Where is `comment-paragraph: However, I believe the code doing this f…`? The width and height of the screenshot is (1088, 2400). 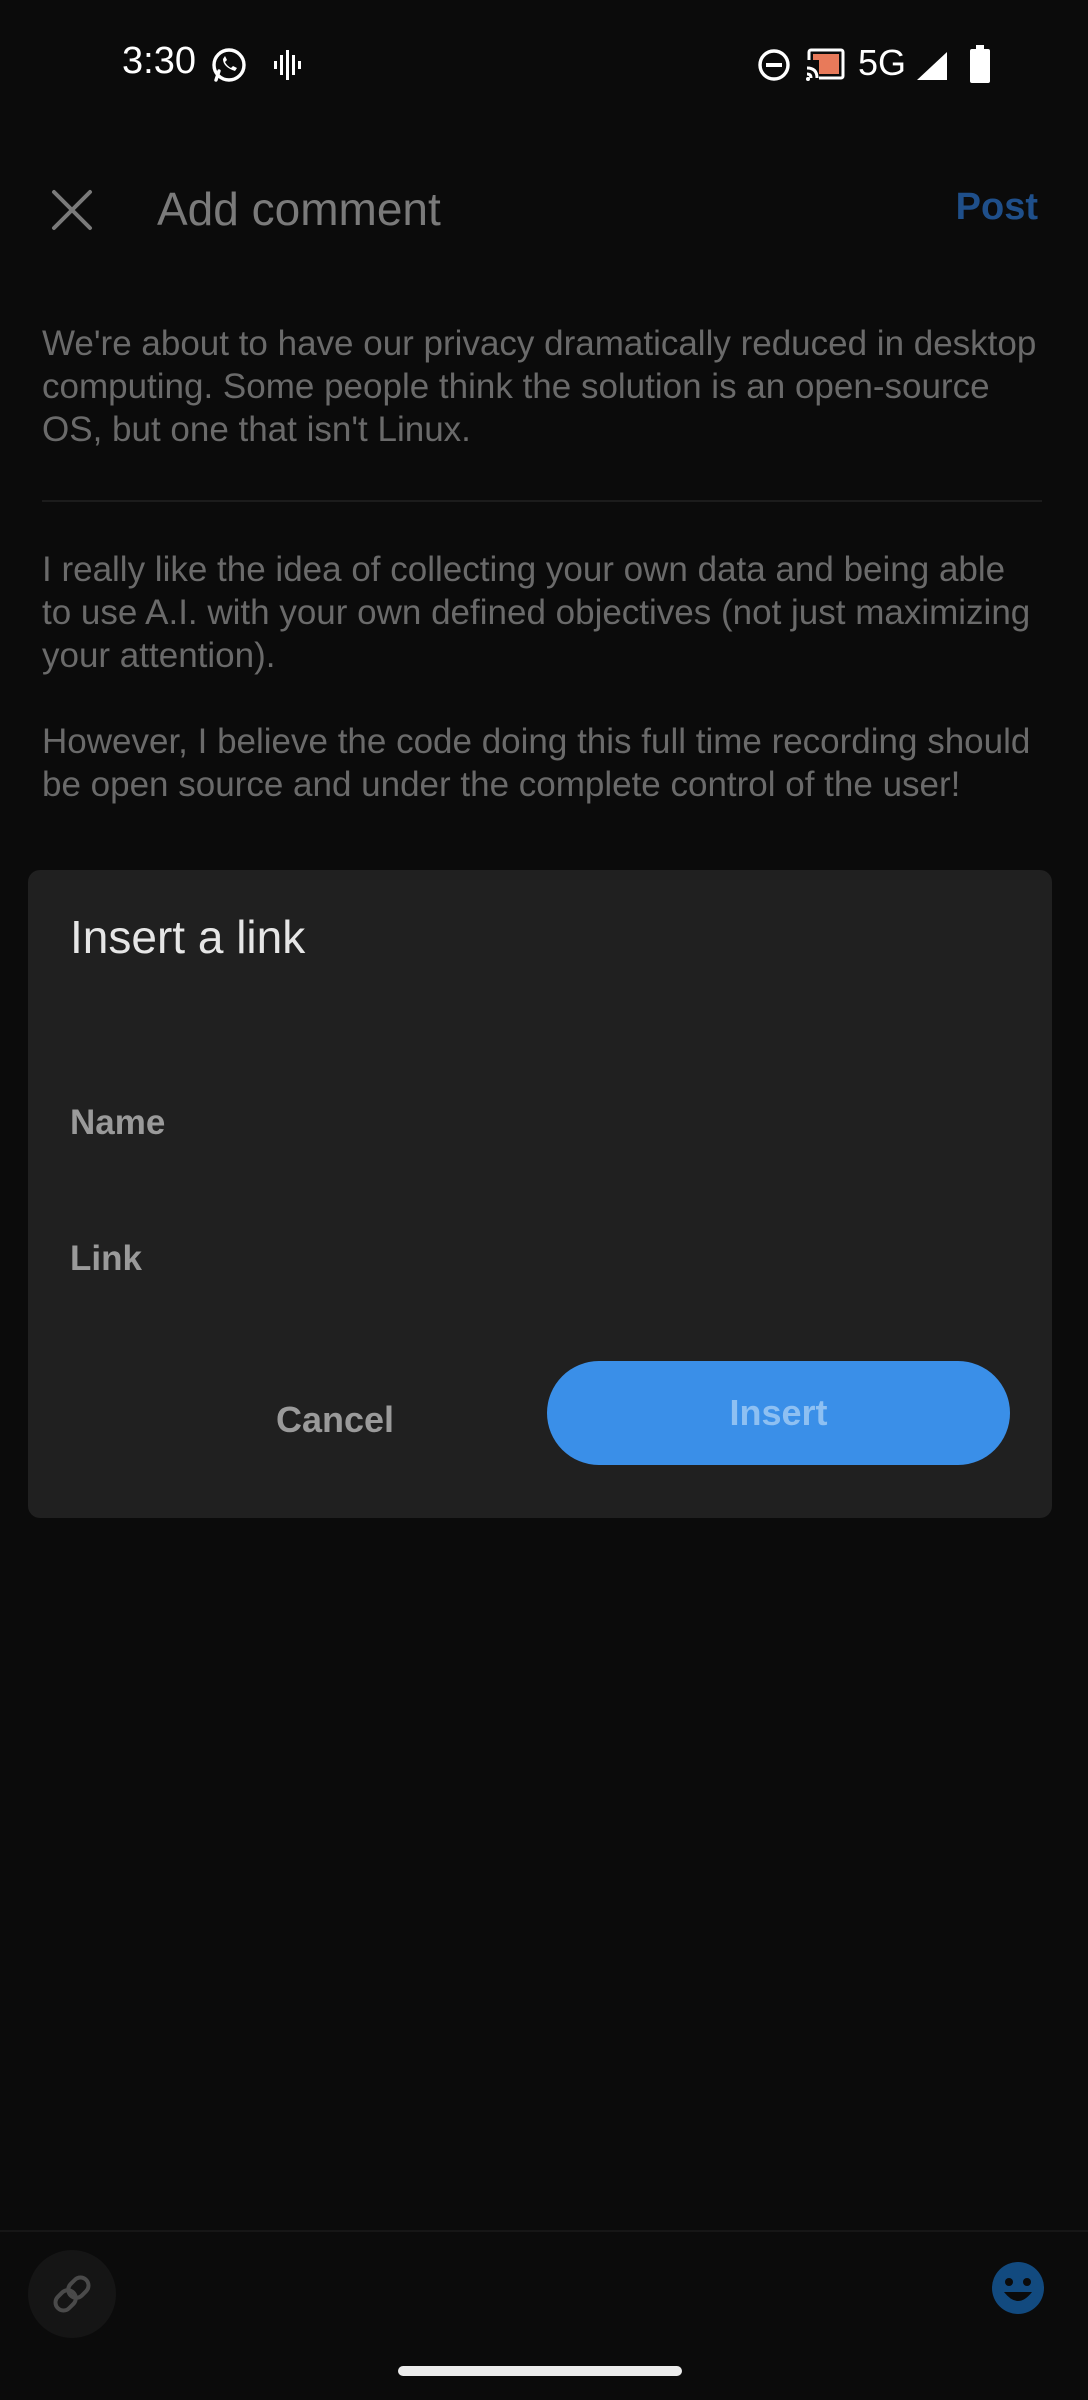
comment-paragraph: However, I believe the code doing this f… is located at coordinates (542, 763).